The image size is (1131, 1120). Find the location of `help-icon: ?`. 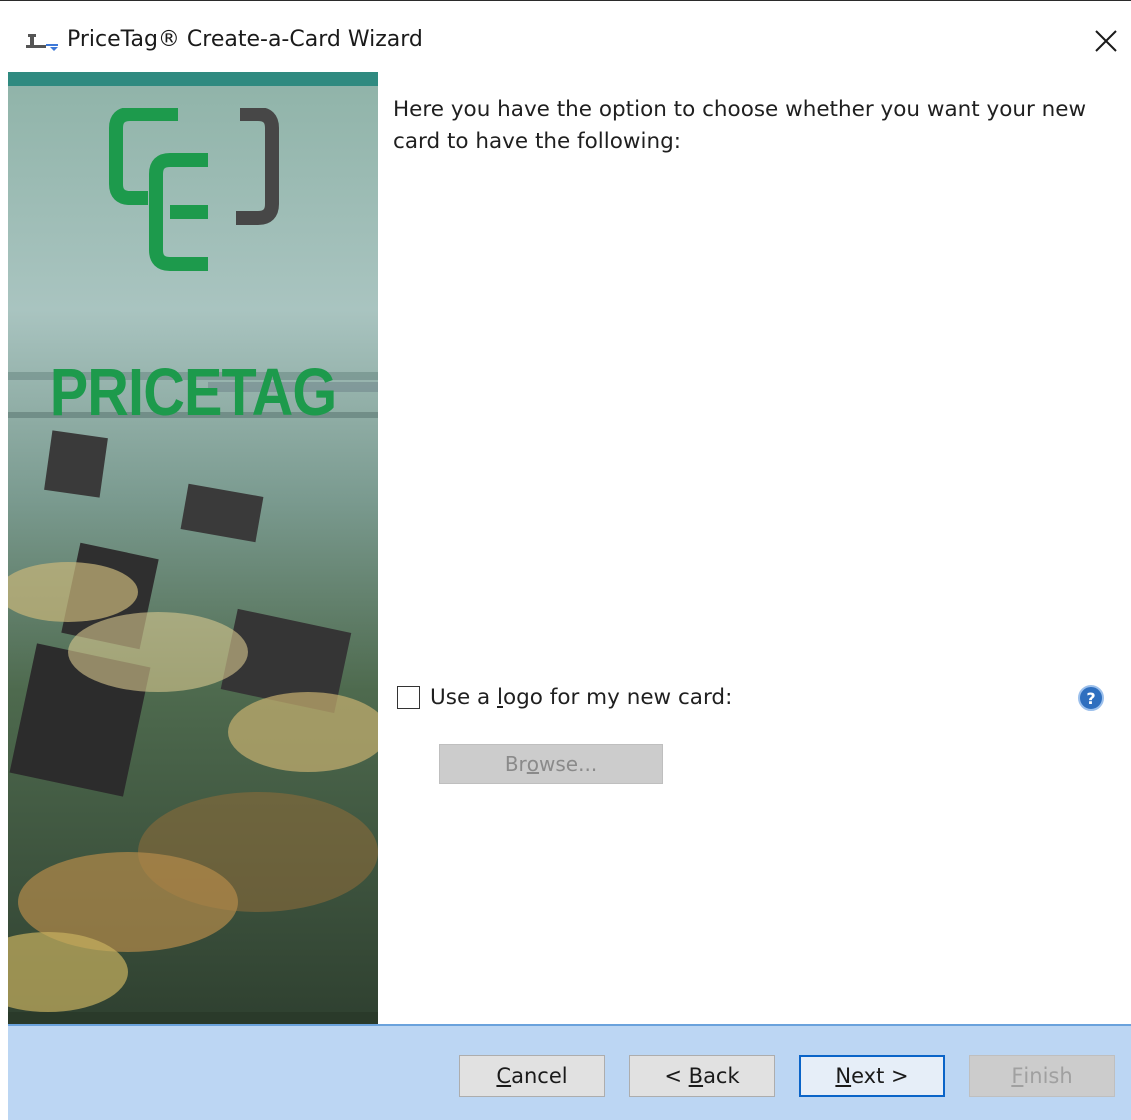

help-icon: ? is located at coordinates (1091, 698).